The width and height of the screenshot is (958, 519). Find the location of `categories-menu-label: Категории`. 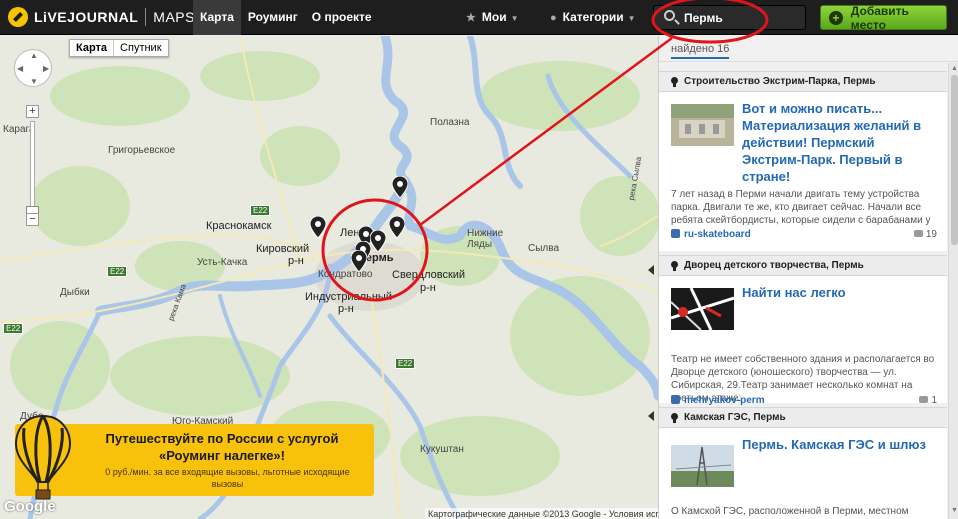

categories-menu-label: Категории is located at coordinates (593, 17).